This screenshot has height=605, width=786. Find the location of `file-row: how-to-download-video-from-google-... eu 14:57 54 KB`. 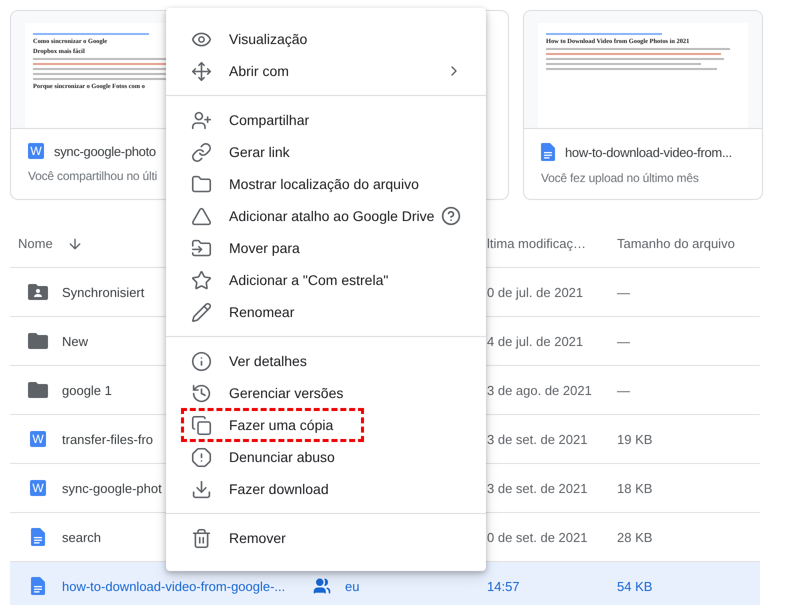

file-row: how-to-download-video-from-google-... eu 14:57 54 KB is located at coordinates (385, 583).